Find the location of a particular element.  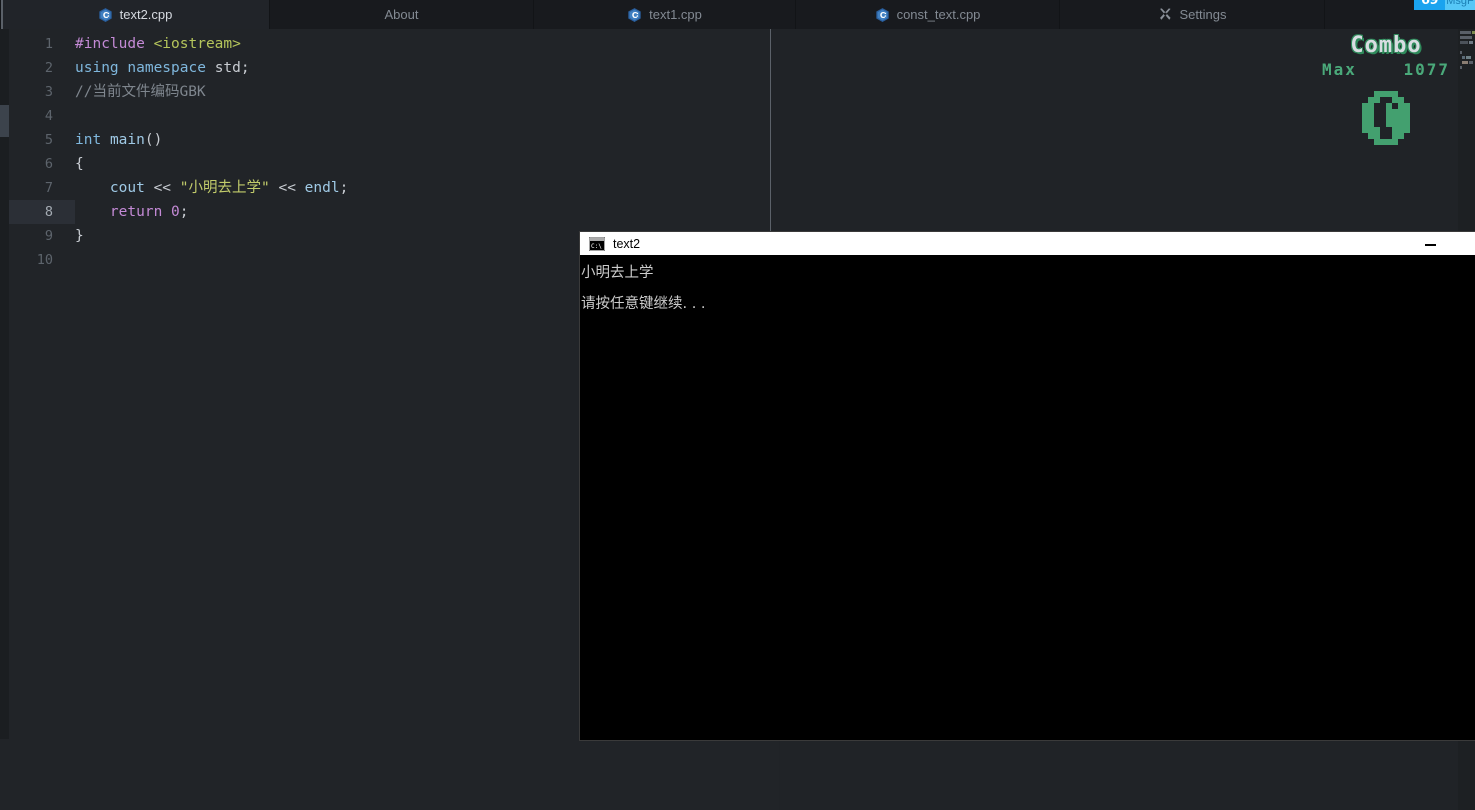

line-number: 2 is located at coordinates (48, 68).